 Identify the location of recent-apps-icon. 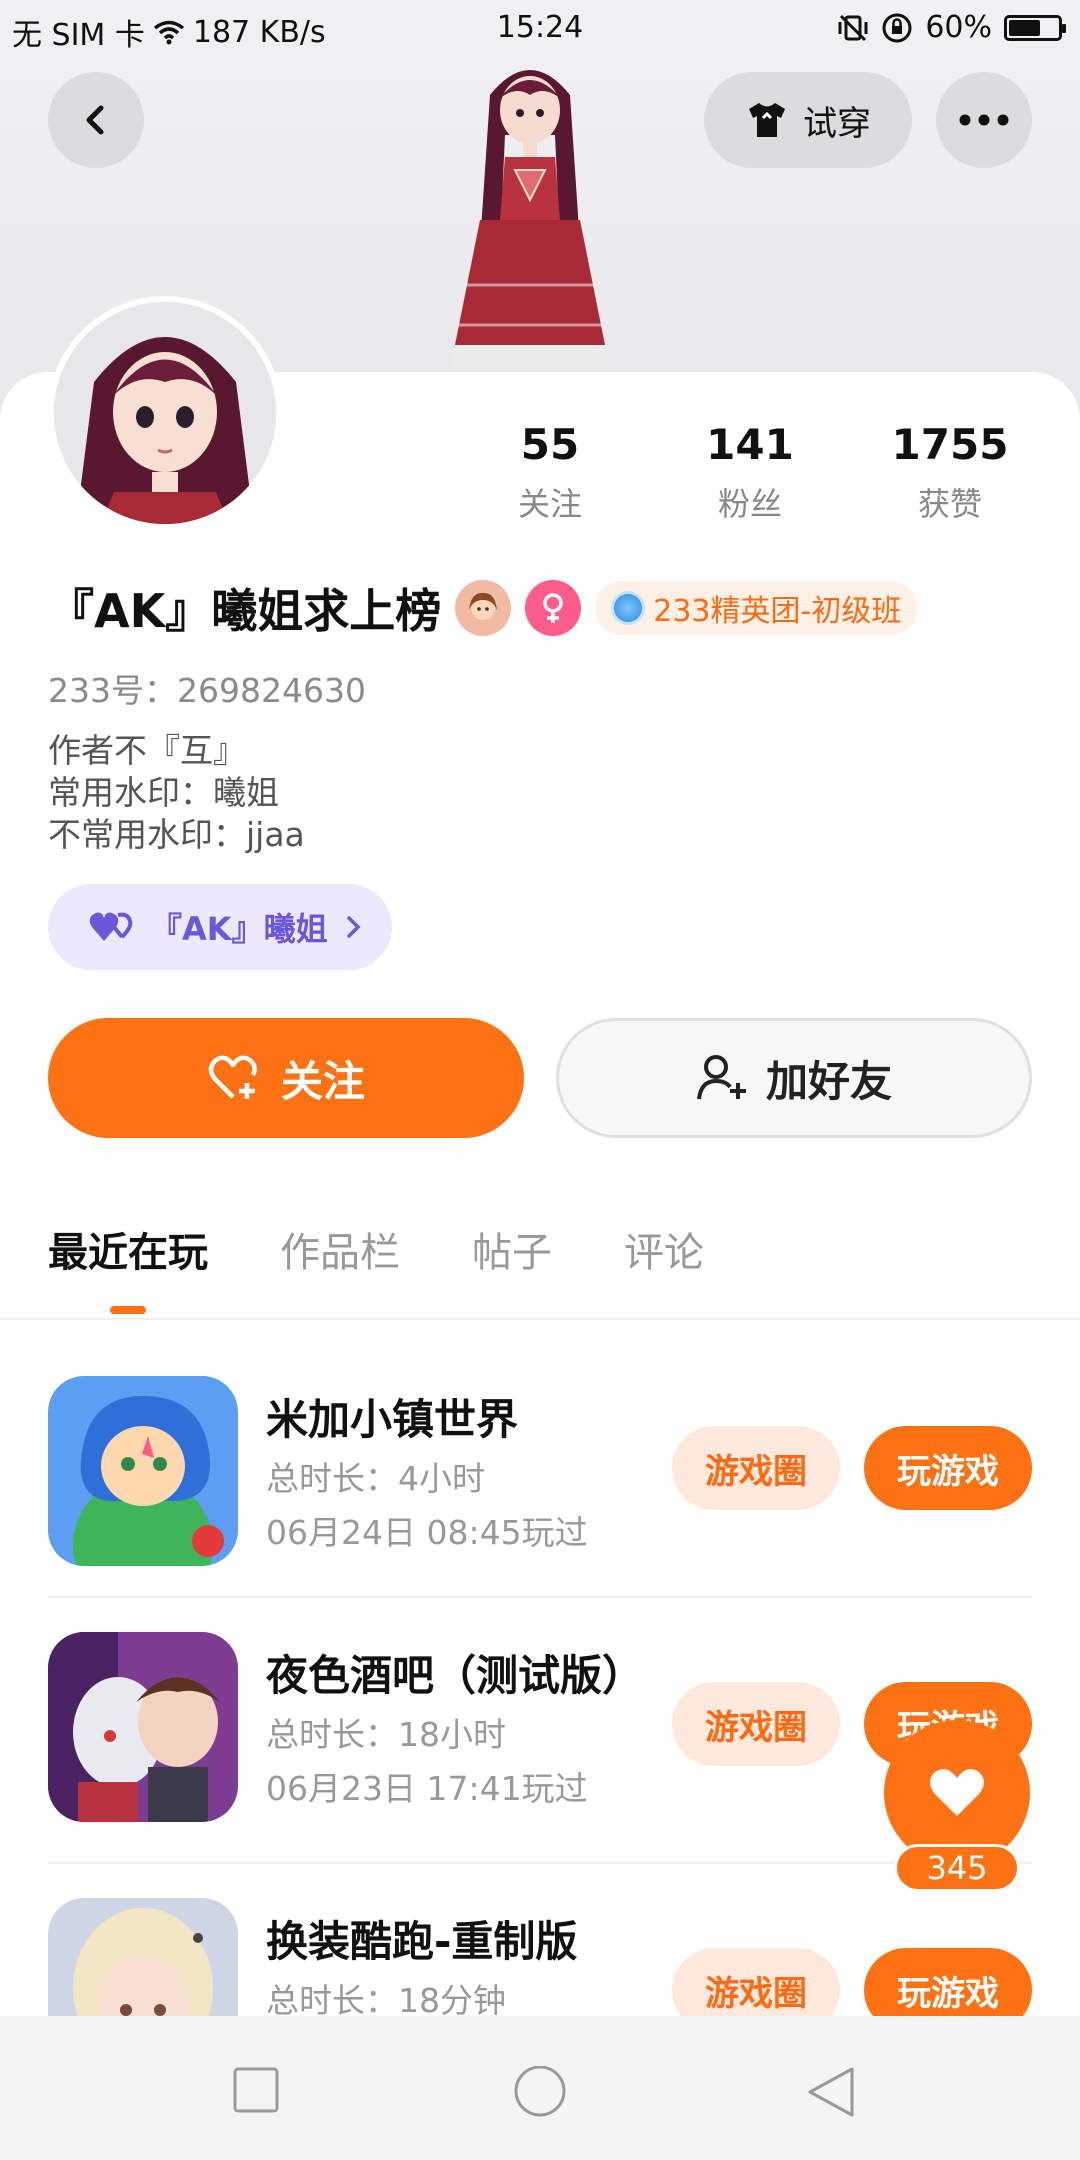
(256, 2090).